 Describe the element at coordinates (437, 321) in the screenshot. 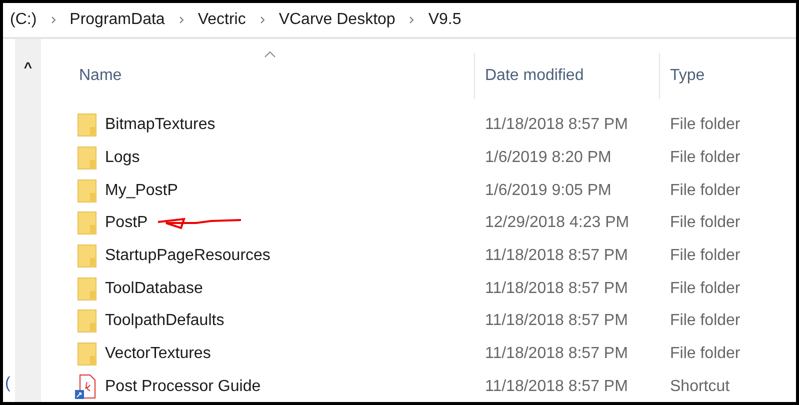

I see `file-row: ToolpathDefaults 11/18/2018 8:57 PM File folder` at that location.